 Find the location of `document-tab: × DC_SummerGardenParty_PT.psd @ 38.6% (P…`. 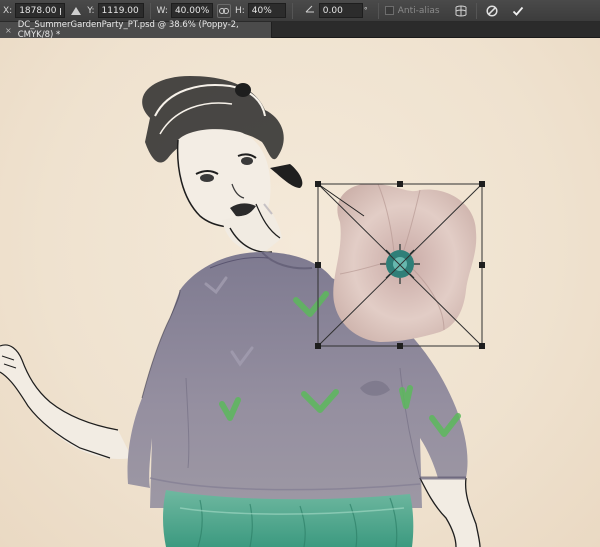

document-tab: × DC_SummerGardenParty_PT.psd @ 38.6% (P… is located at coordinates (136, 30).